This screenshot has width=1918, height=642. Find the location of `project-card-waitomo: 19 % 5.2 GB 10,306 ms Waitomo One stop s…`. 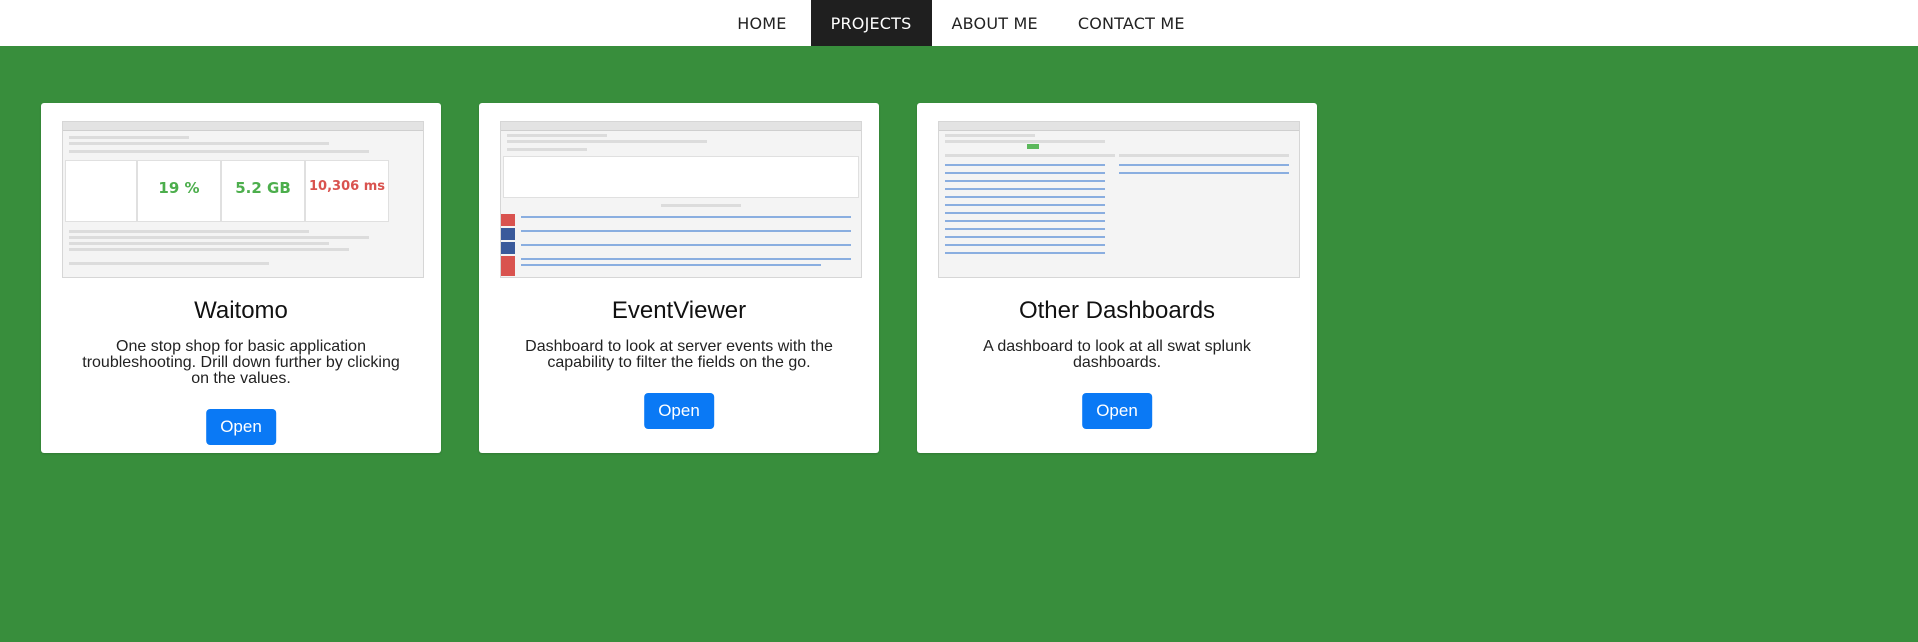

project-card-waitomo: 19 % 5.2 GB 10,306 ms Waitomo One stop s… is located at coordinates (241, 278).